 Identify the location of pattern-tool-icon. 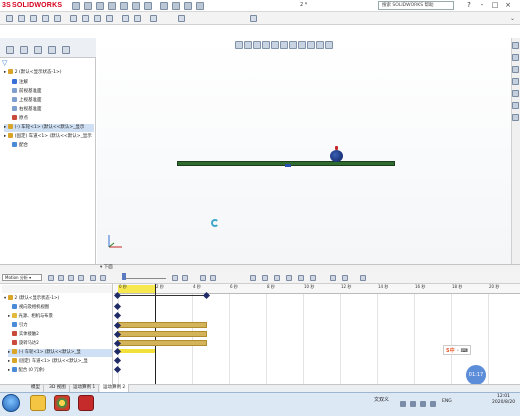
(109, 18).